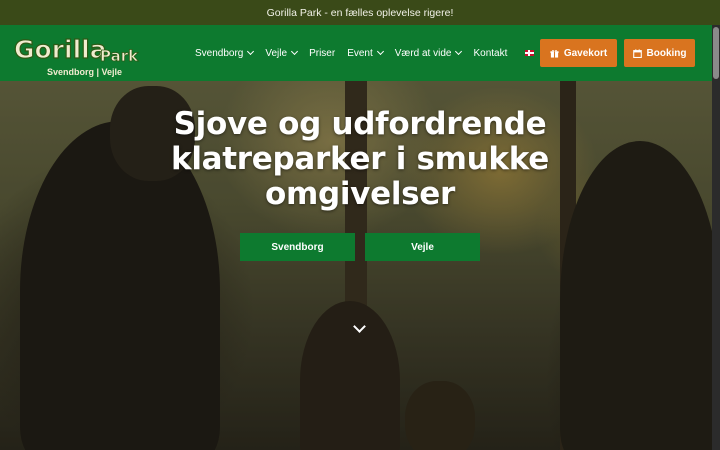  Describe the element at coordinates (666, 53) in the screenshot. I see `booking-label: Booking` at that location.